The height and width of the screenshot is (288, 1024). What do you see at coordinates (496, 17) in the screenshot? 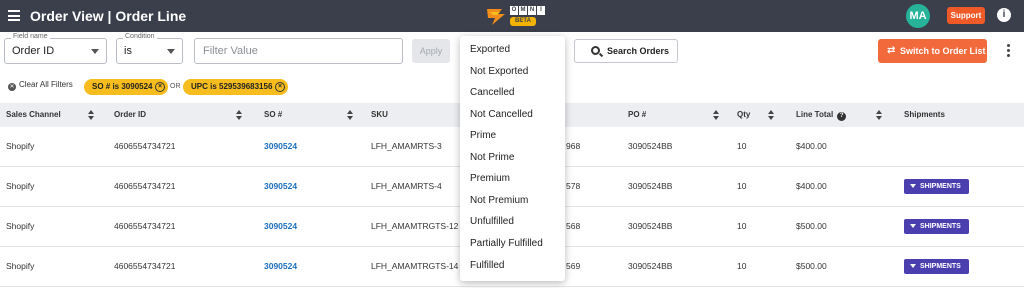
I see `bolt-logo-icon` at bounding box center [496, 17].